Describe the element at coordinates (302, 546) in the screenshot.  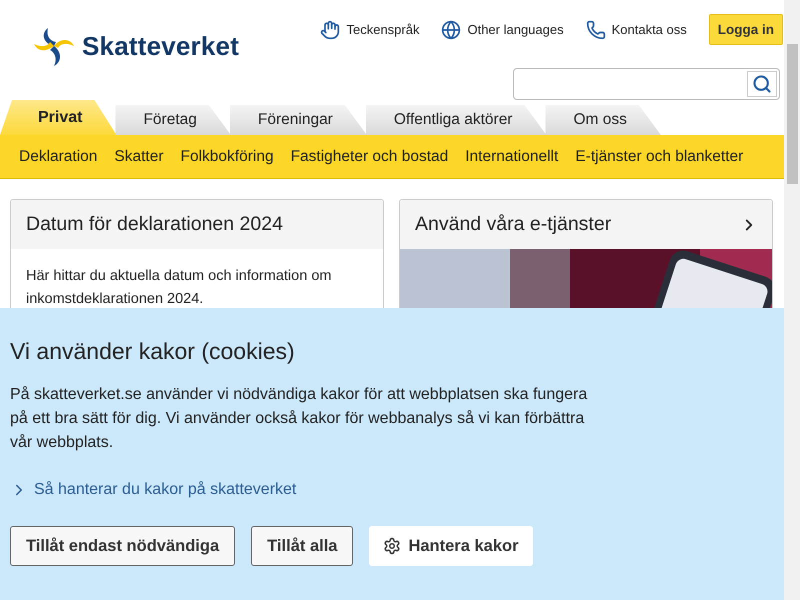
I see `cookie-consent-button: Tillåt alla` at that location.